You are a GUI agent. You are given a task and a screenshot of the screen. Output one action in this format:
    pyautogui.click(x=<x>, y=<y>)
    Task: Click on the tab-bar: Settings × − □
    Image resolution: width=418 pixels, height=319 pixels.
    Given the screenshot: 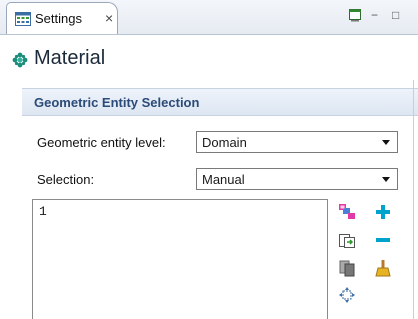 What is the action you would take?
    pyautogui.click(x=209, y=17)
    